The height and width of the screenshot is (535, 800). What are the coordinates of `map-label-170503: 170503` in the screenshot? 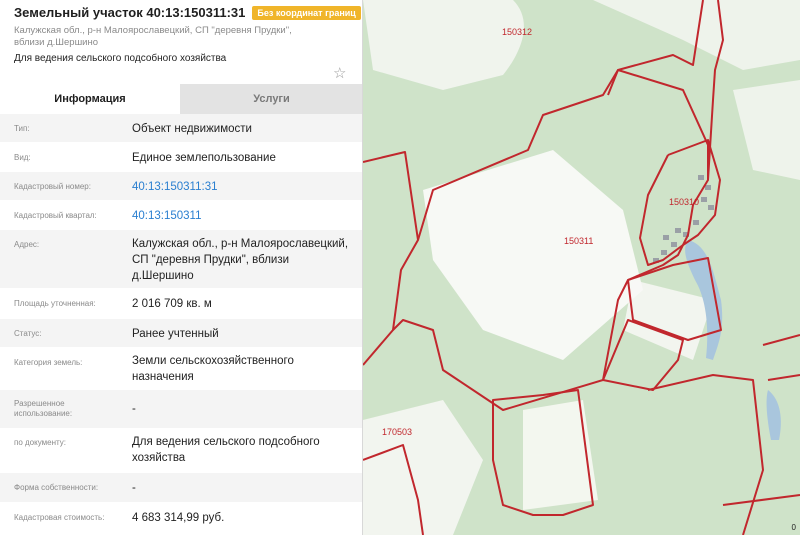 It's located at (397, 432).